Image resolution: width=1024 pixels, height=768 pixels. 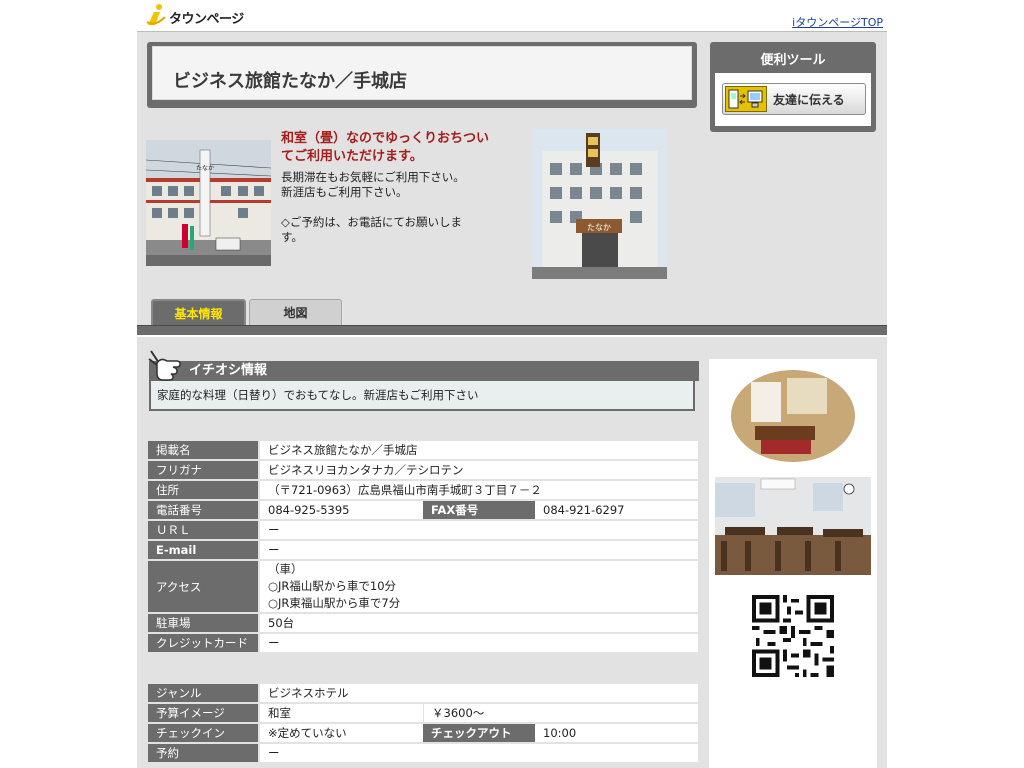 I want to click on table-row: チェックイン ※定めていない チェックアウト 10:00, so click(x=423, y=733).